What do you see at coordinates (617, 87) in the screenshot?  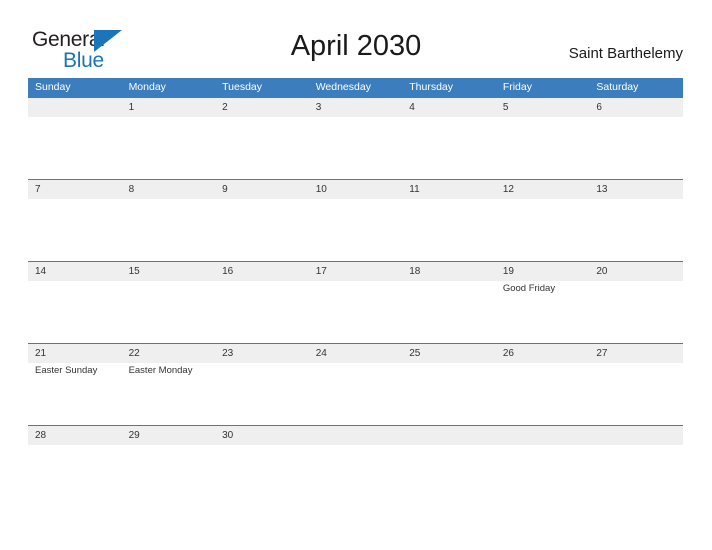 I see `day-header-saturday: Saturday` at bounding box center [617, 87].